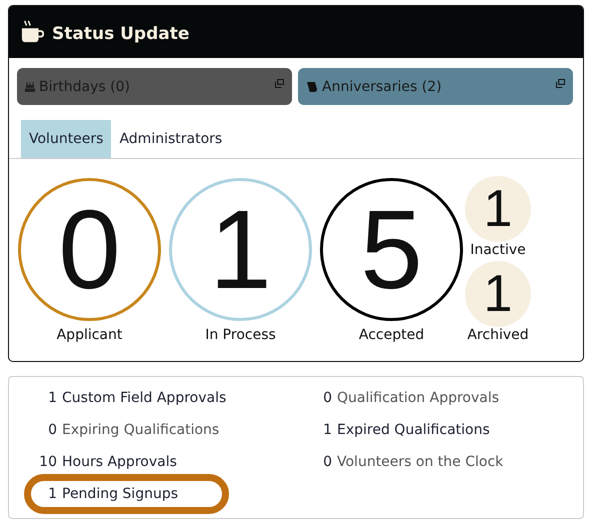 This screenshot has width=595, height=529. Describe the element at coordinates (30, 87) in the screenshot. I see `cake-icon` at that location.